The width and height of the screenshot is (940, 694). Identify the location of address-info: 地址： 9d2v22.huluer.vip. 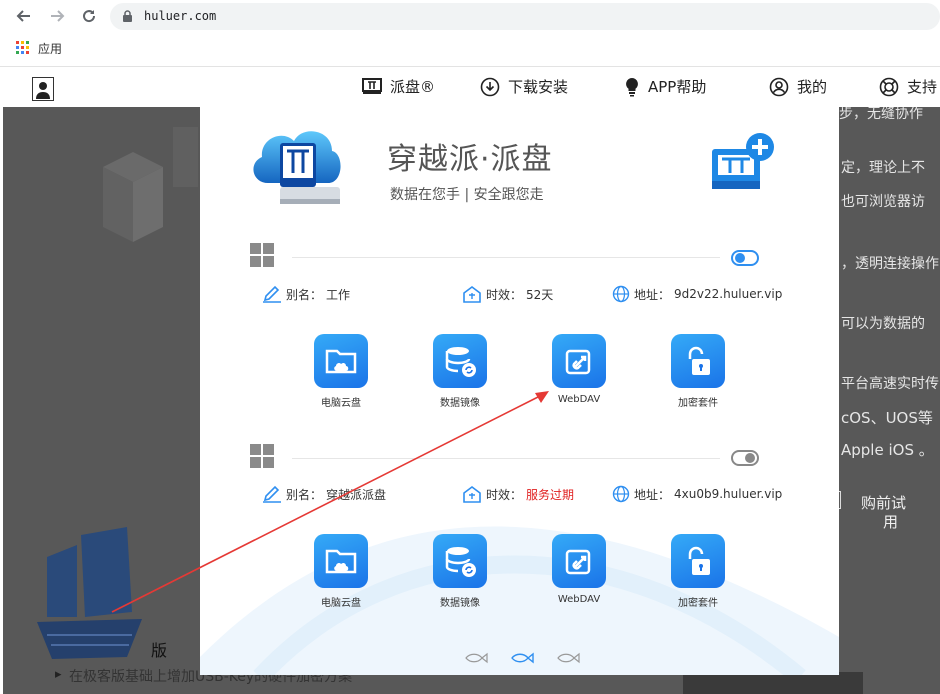
(697, 294).